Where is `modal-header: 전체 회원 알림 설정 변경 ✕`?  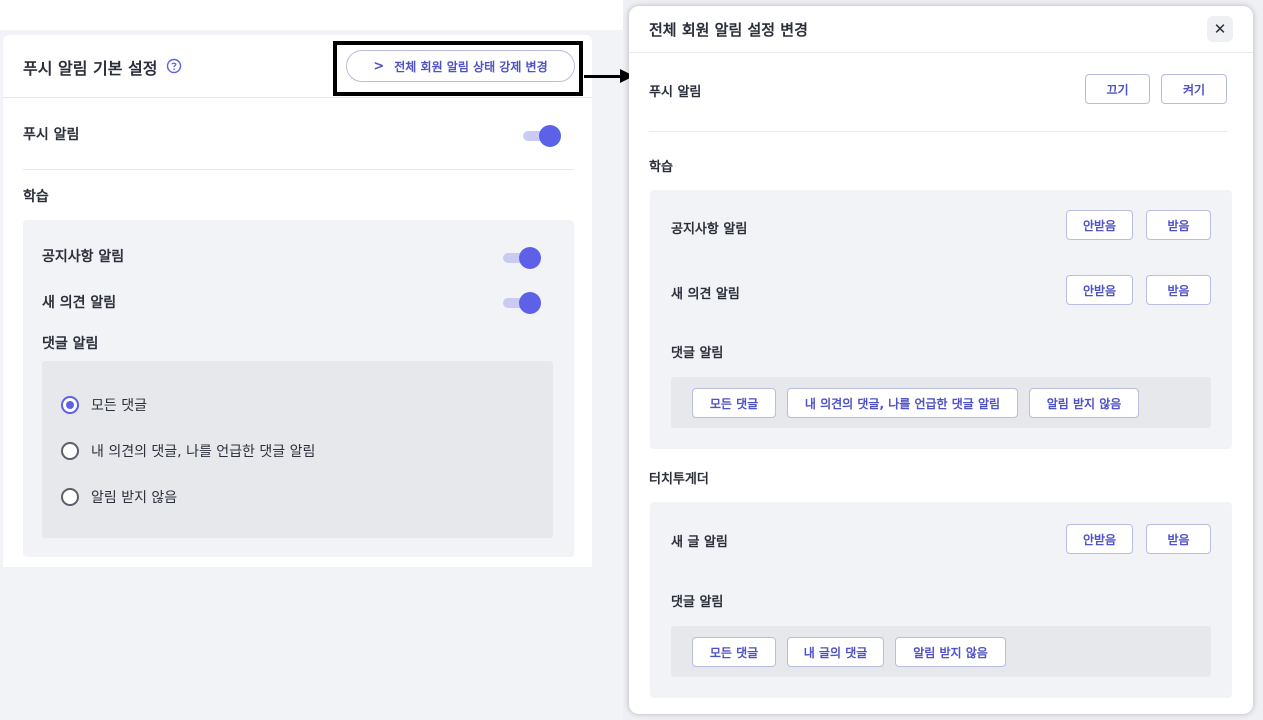 modal-header: 전체 회원 알림 설정 변경 ✕ is located at coordinates (941, 29).